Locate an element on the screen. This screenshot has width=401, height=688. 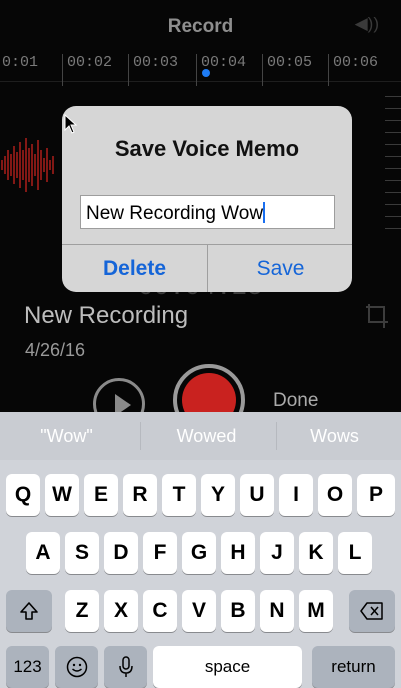
key-x: X is located at coordinates (121, 611).